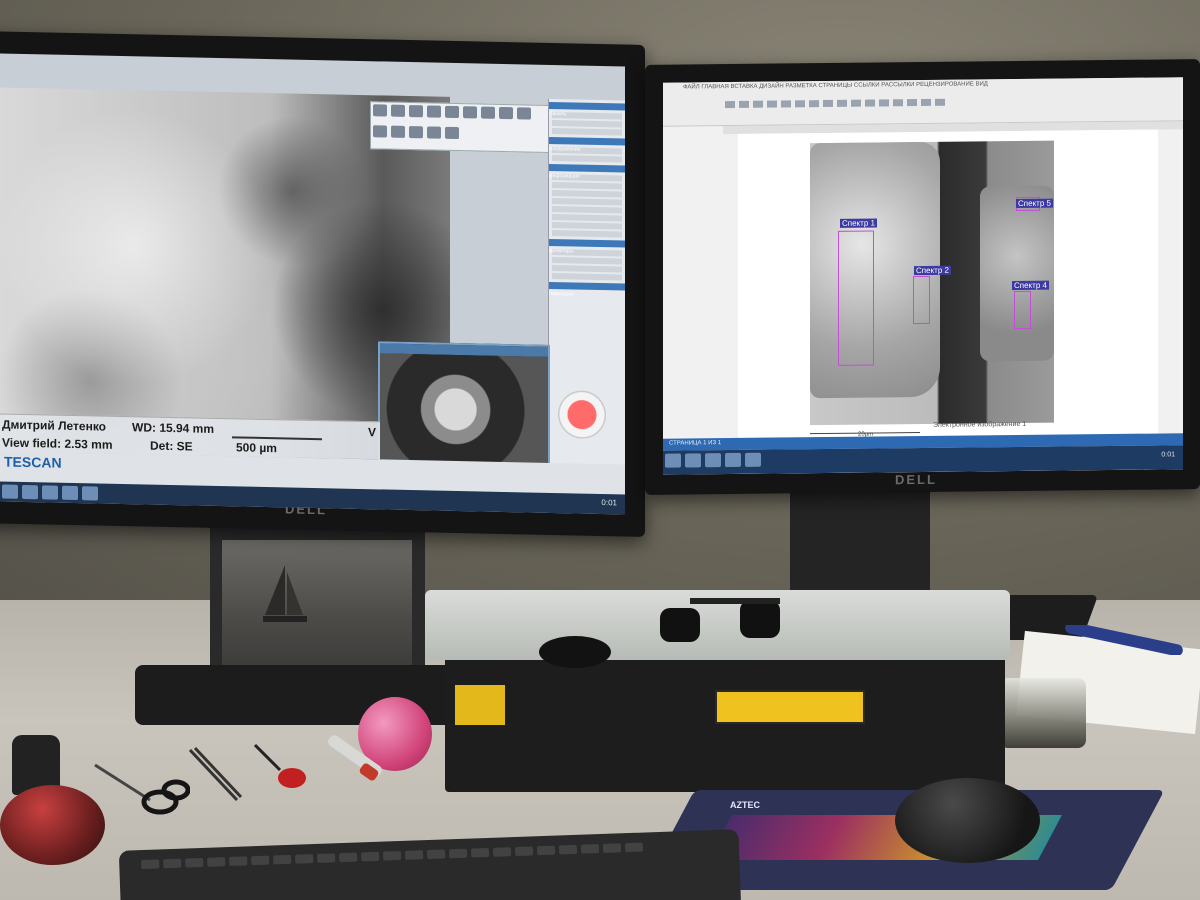 Image resolution: width=1200 pixels, height=900 pixels. Describe the element at coordinates (434, 132) in the screenshot. I see `arrow-tool-icon` at that location.